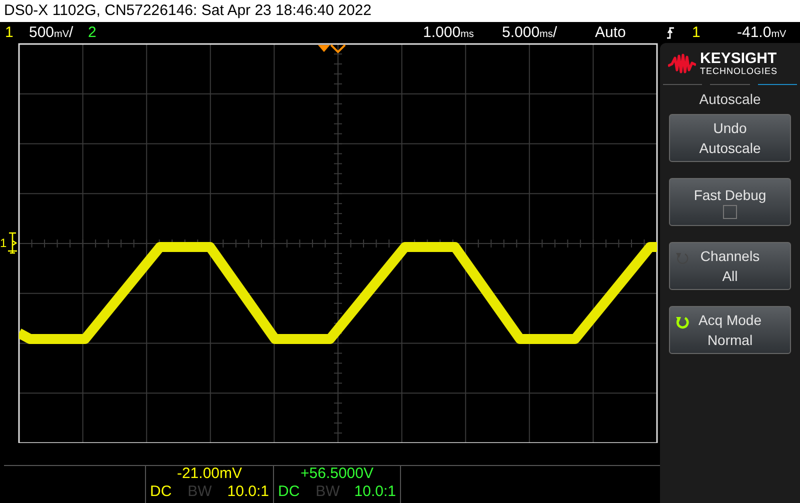  I want to click on trigger-mode: Auto, so click(610, 33).